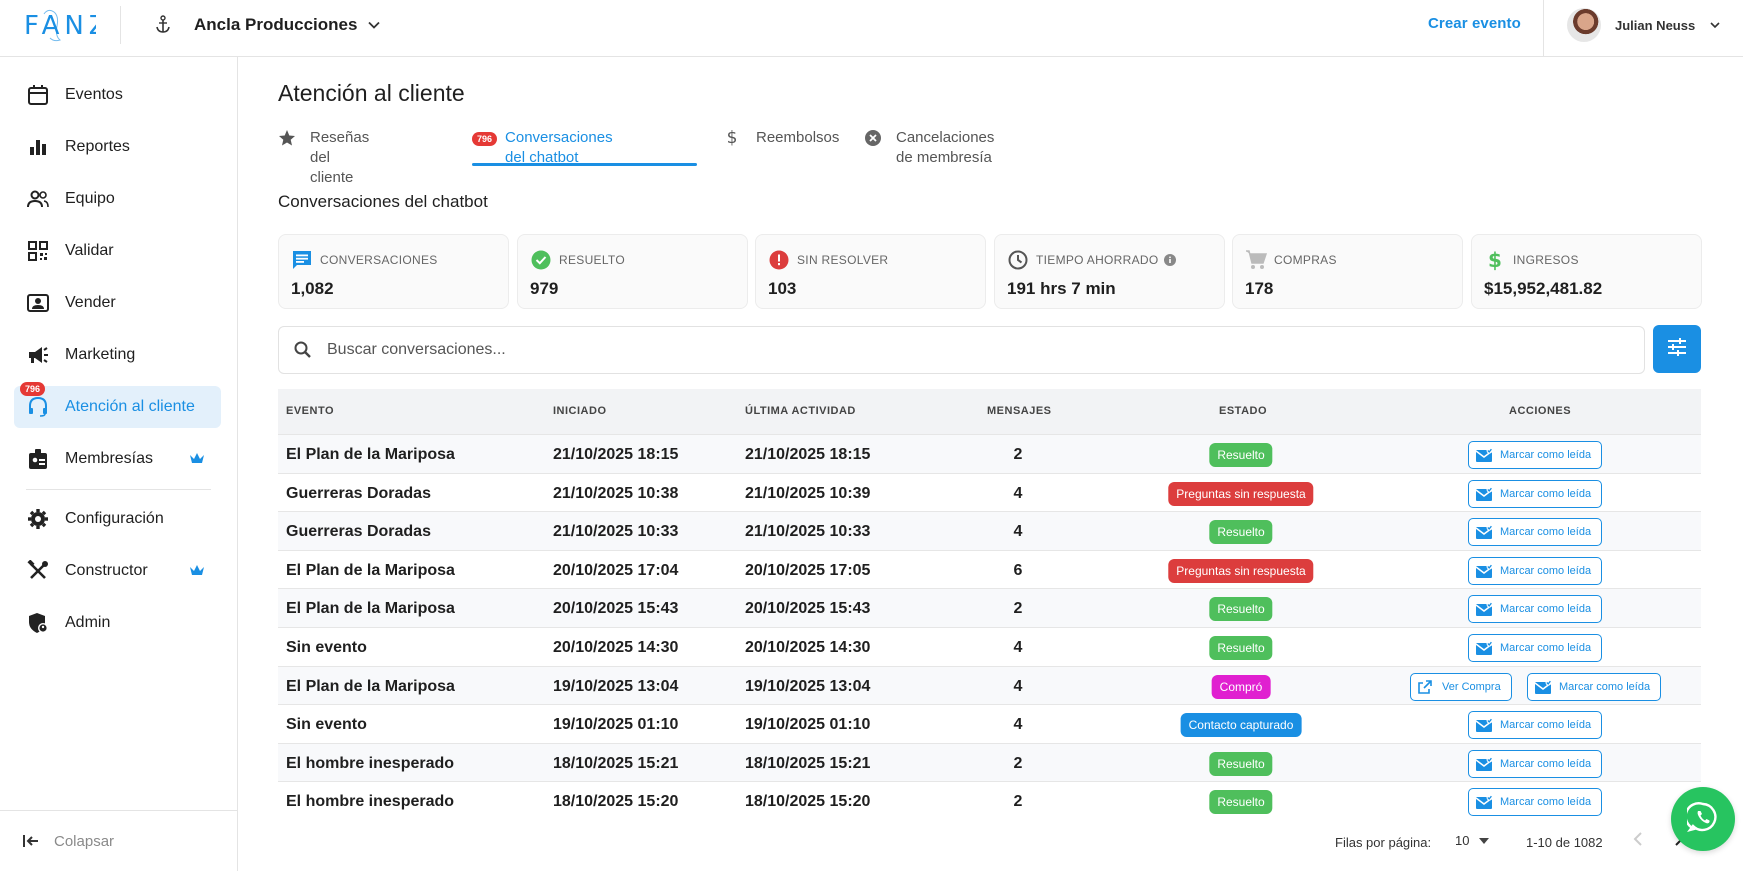  Describe the element at coordinates (870, 271) in the screenshot. I see `stat-card-sin-resolver: SIN RESOLVER 103` at that location.